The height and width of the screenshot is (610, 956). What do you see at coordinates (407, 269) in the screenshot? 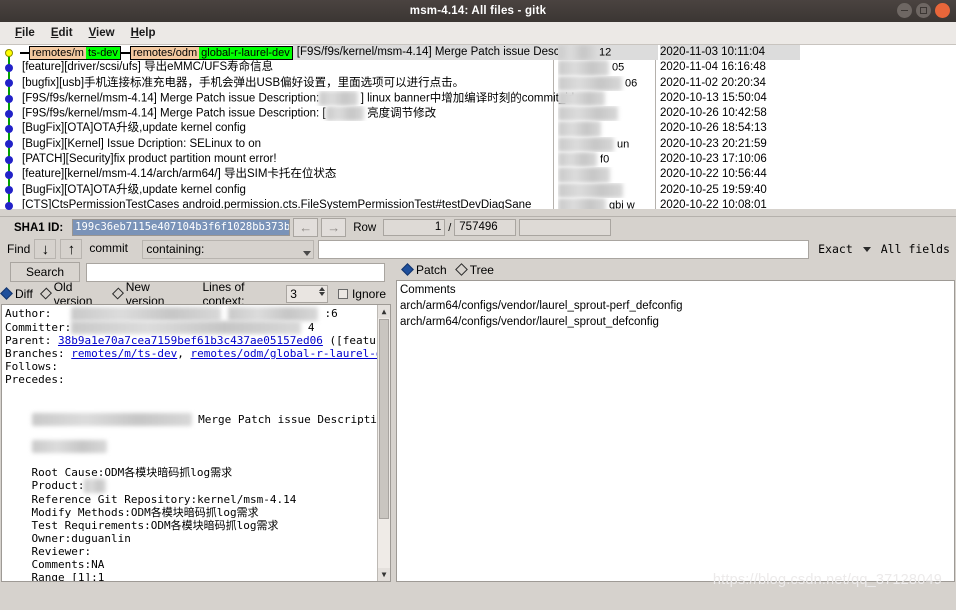
I see `radio-patch-icon` at bounding box center [407, 269].